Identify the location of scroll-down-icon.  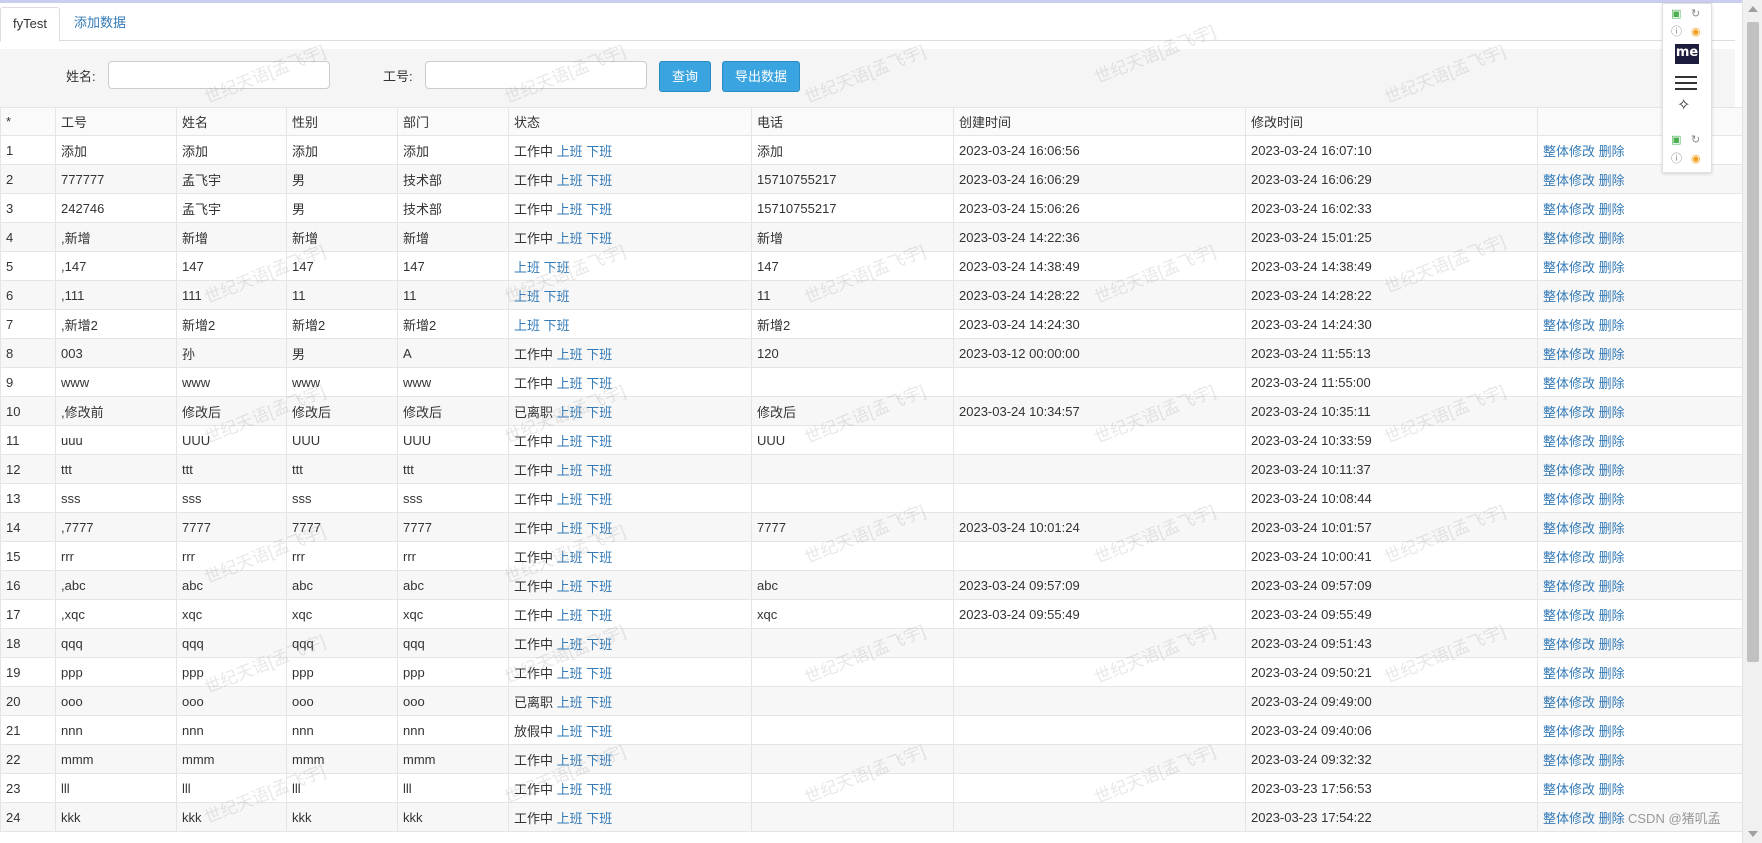
(1753, 834).